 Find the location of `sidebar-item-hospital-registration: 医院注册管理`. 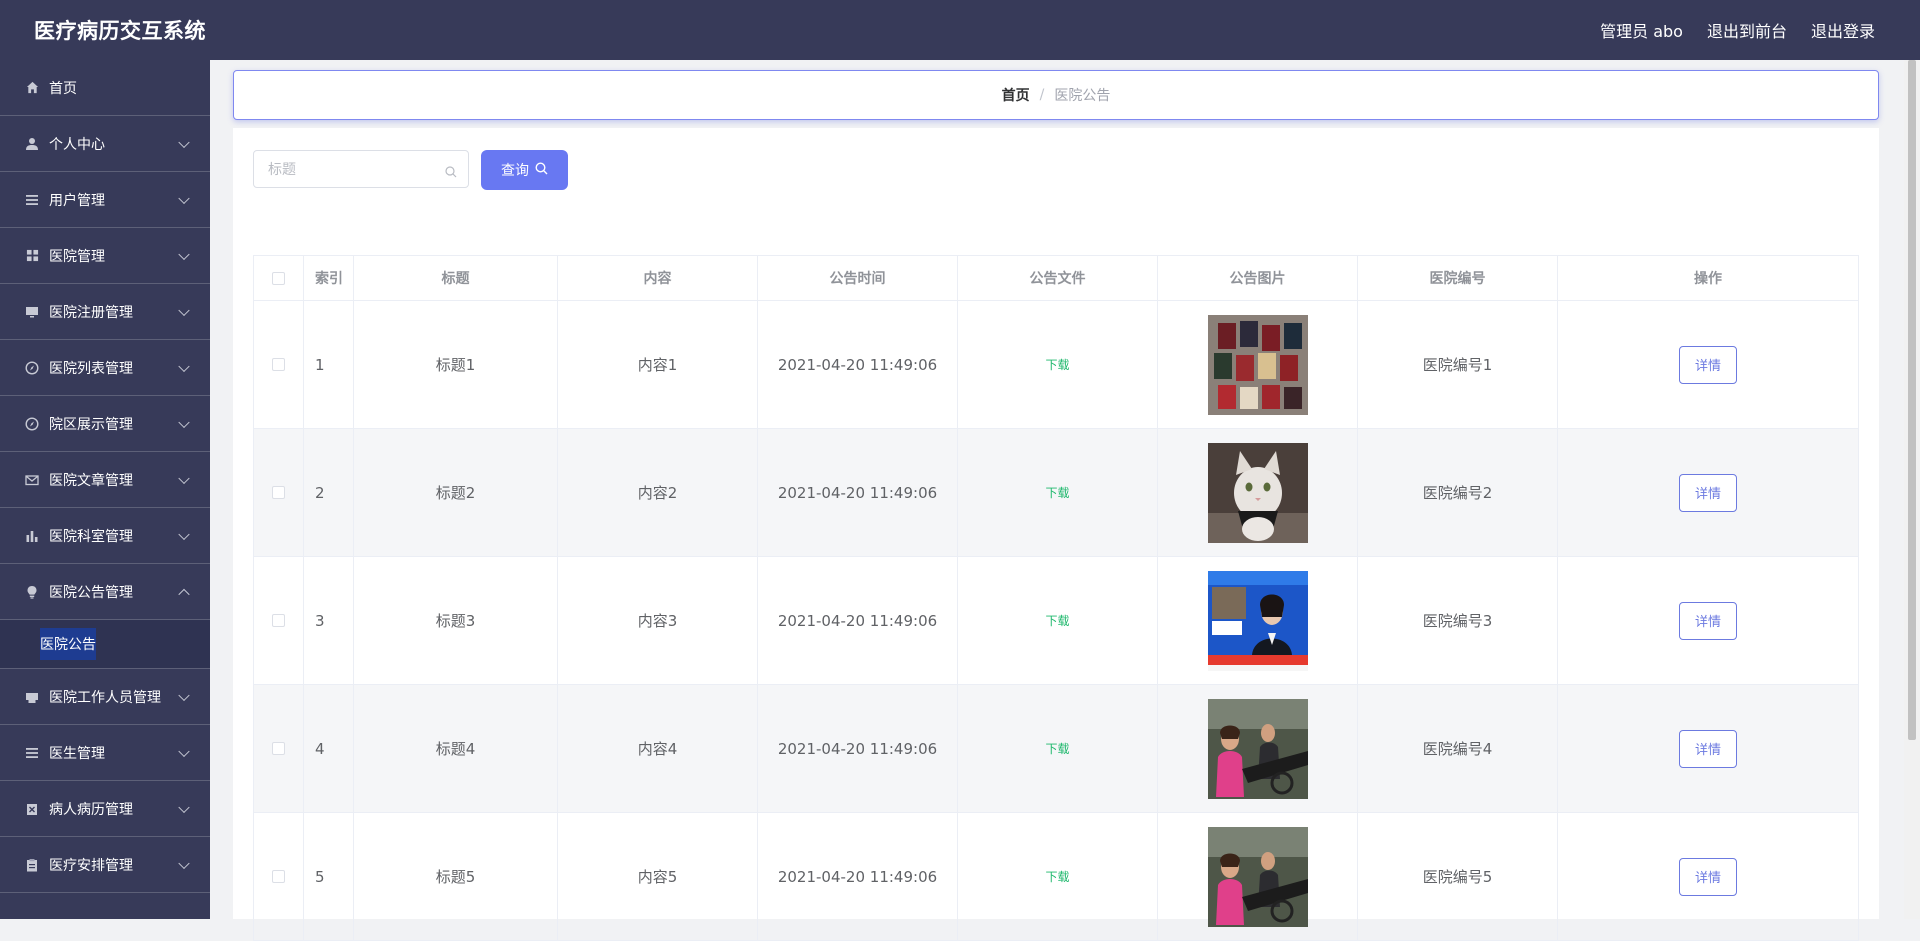

sidebar-item-hospital-registration: 医院注册管理 is located at coordinates (105, 312).